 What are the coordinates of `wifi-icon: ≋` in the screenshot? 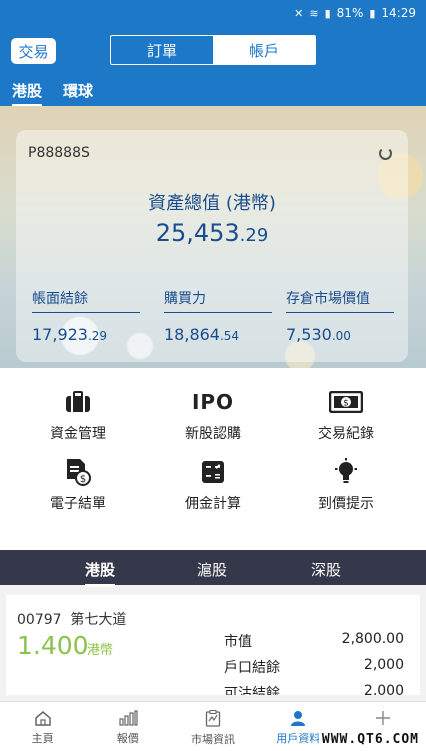 It's located at (314, 13).